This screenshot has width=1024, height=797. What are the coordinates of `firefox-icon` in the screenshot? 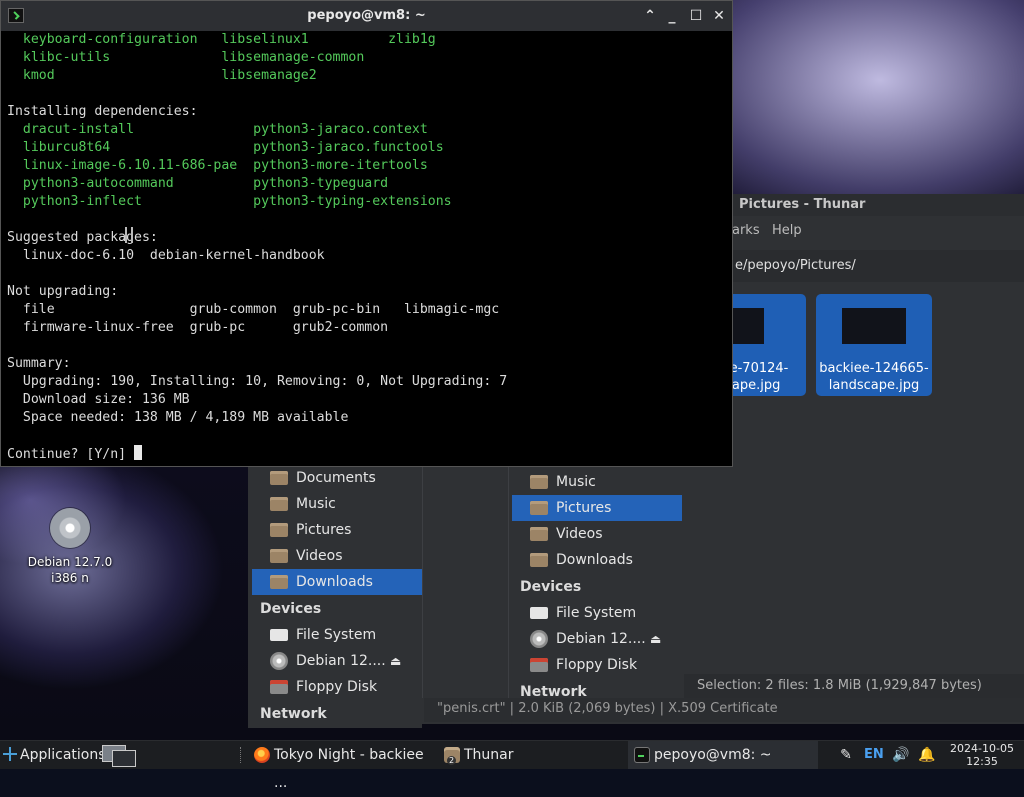 It's located at (262, 755).